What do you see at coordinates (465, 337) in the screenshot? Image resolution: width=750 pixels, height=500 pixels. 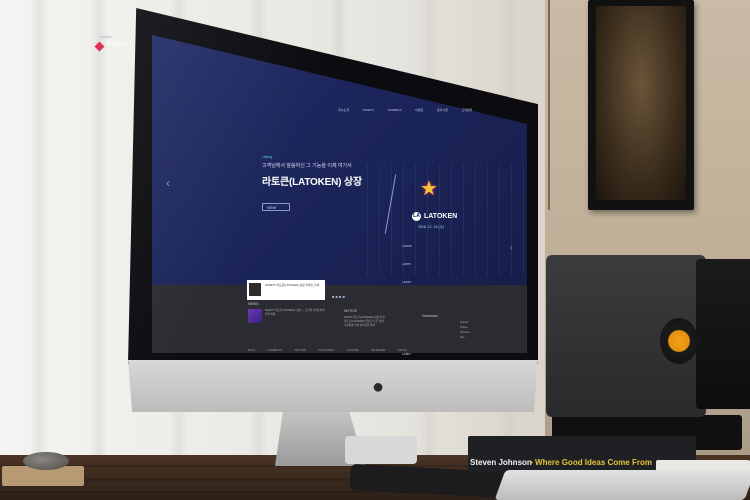 I see `download-item: Mac` at bounding box center [465, 337].